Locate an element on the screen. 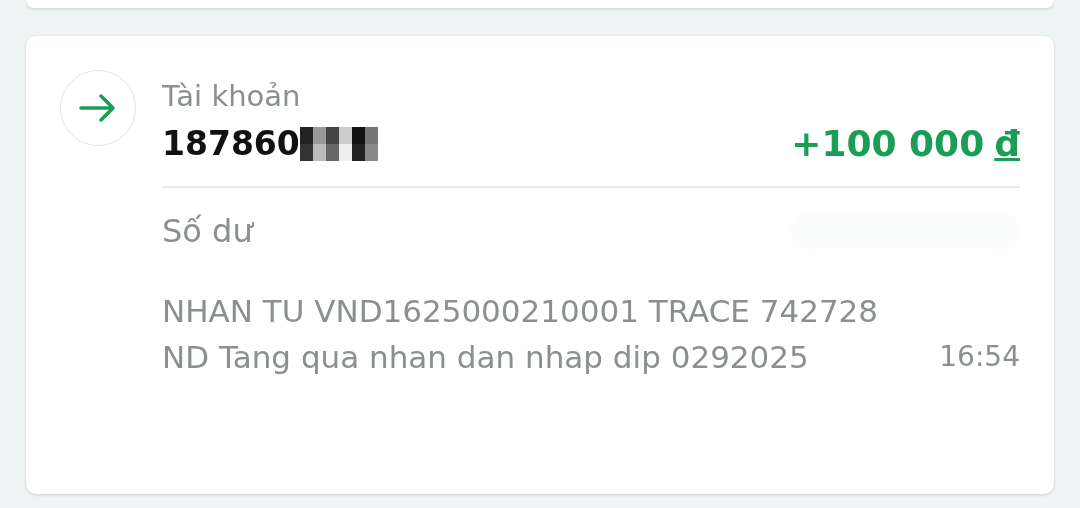  transaction-description: NHAN TU VND1625000210001 TRACE 742728 ND Tang qua nhan dan nhap dip 0292025 is located at coordinates (521, 334).